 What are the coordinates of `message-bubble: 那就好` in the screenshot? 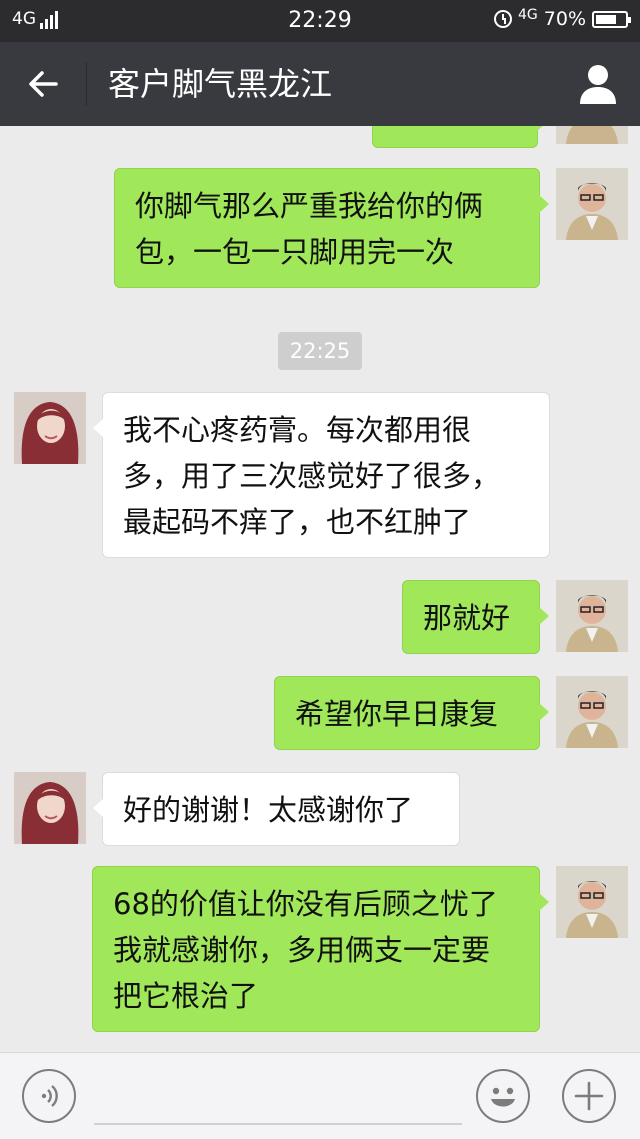 It's located at (475, 617).